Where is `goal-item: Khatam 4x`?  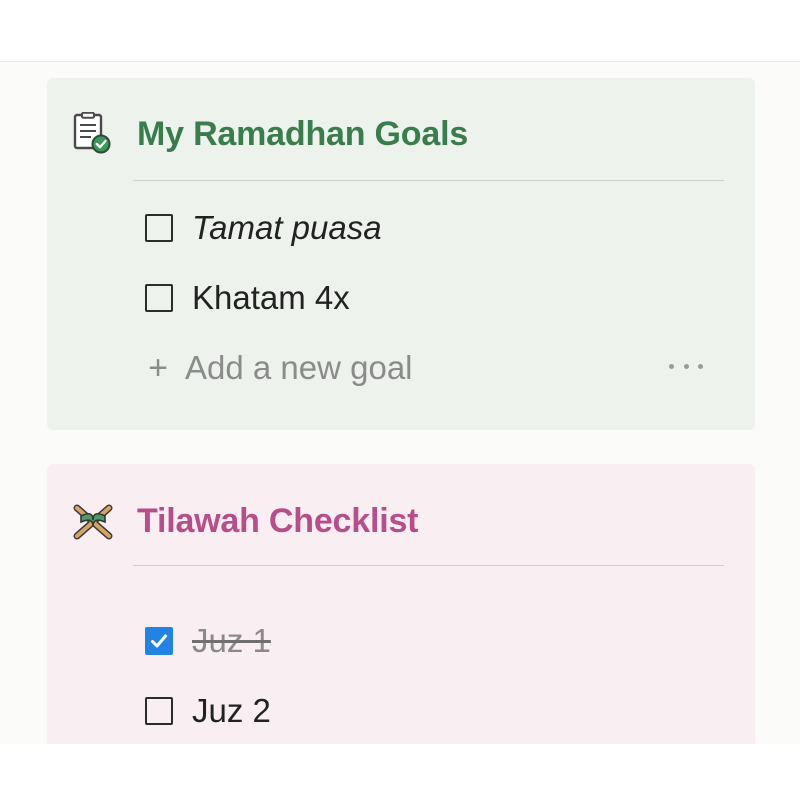
goal-item: Khatam 4x is located at coordinates (247, 298).